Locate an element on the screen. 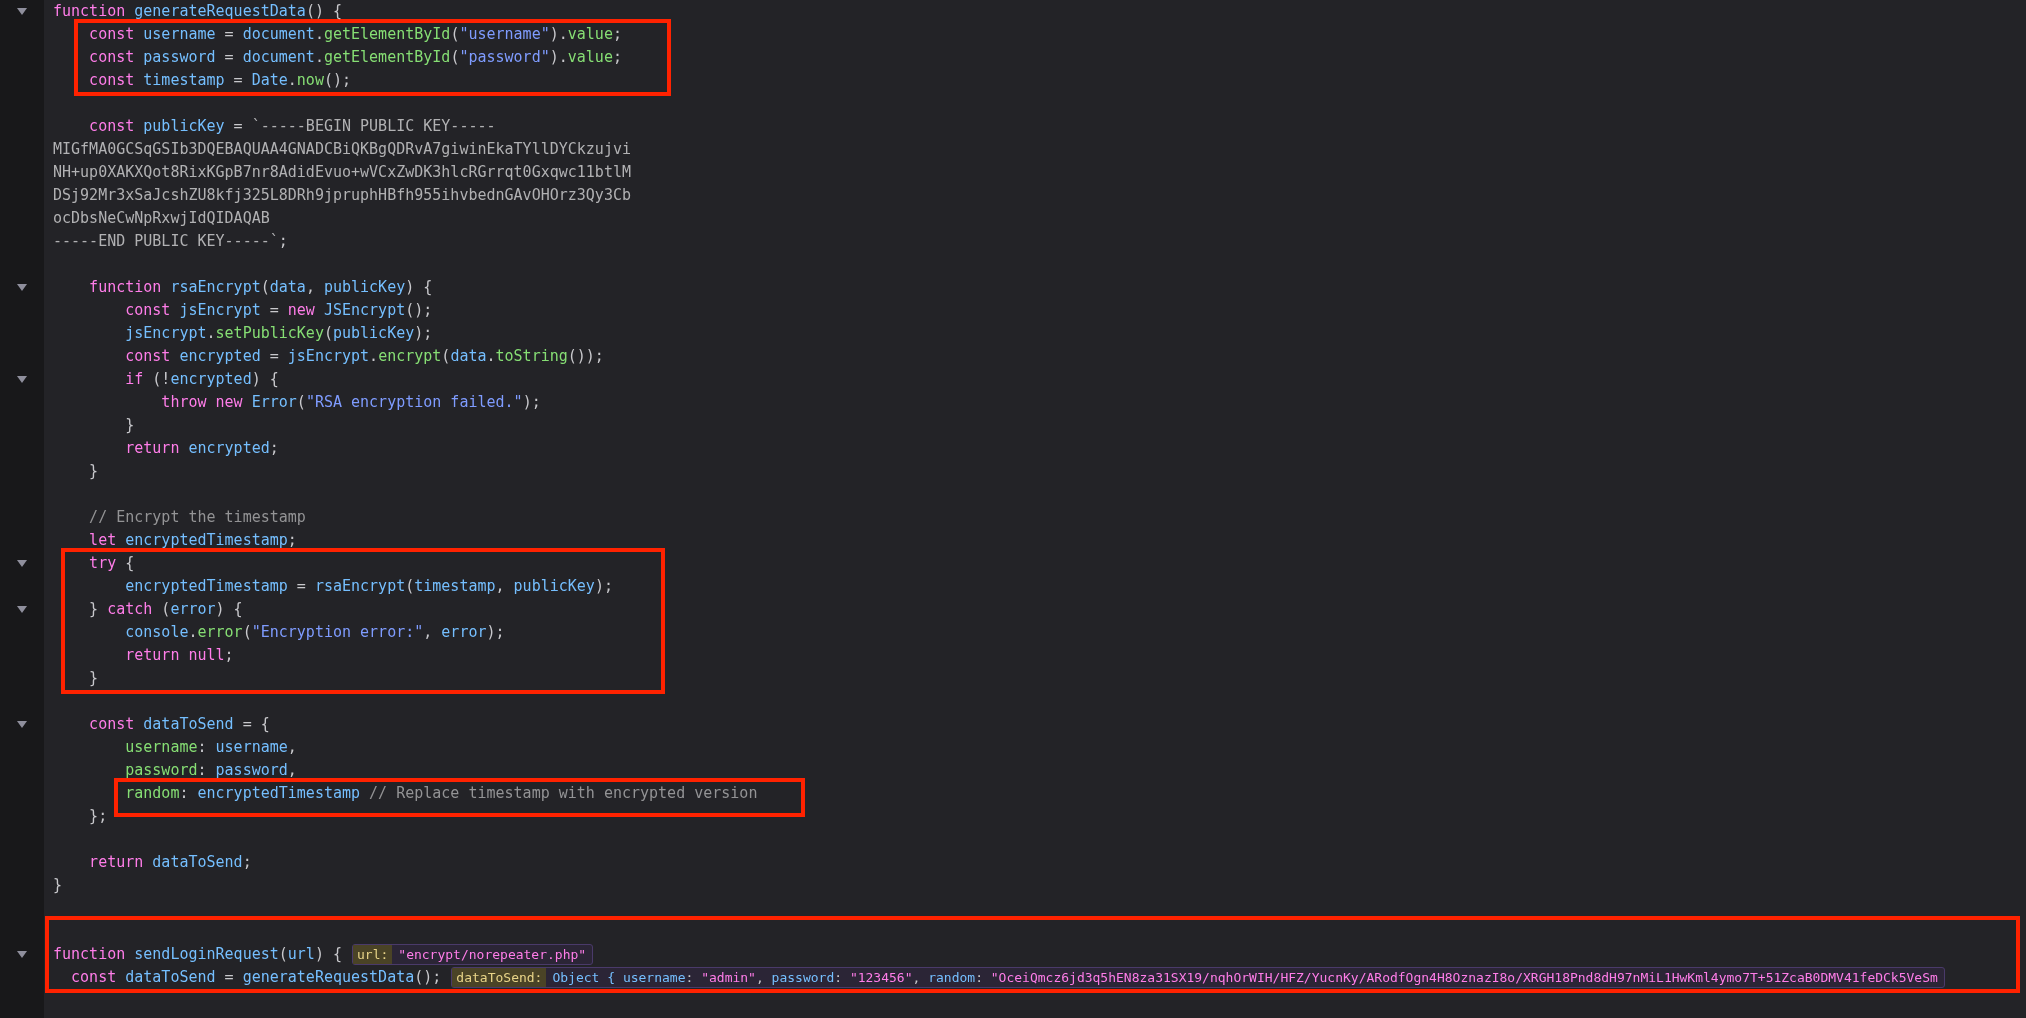 This screenshot has height=1018, width=2026. code-line: const password = document.getElementById("password").value; is located at coordinates (355, 57).